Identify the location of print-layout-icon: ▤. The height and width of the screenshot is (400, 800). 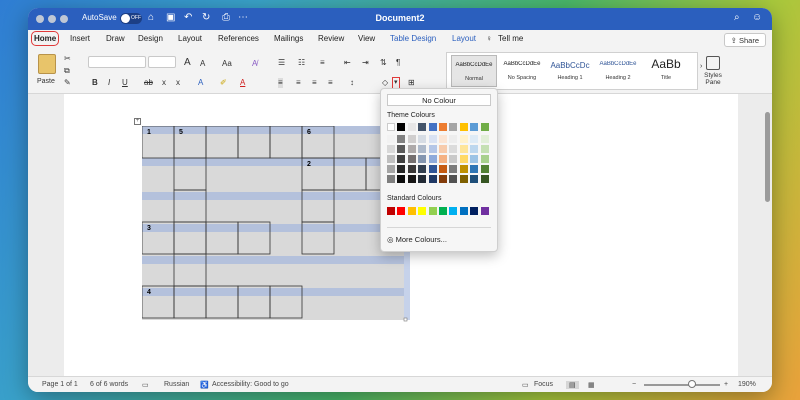
(572, 385).